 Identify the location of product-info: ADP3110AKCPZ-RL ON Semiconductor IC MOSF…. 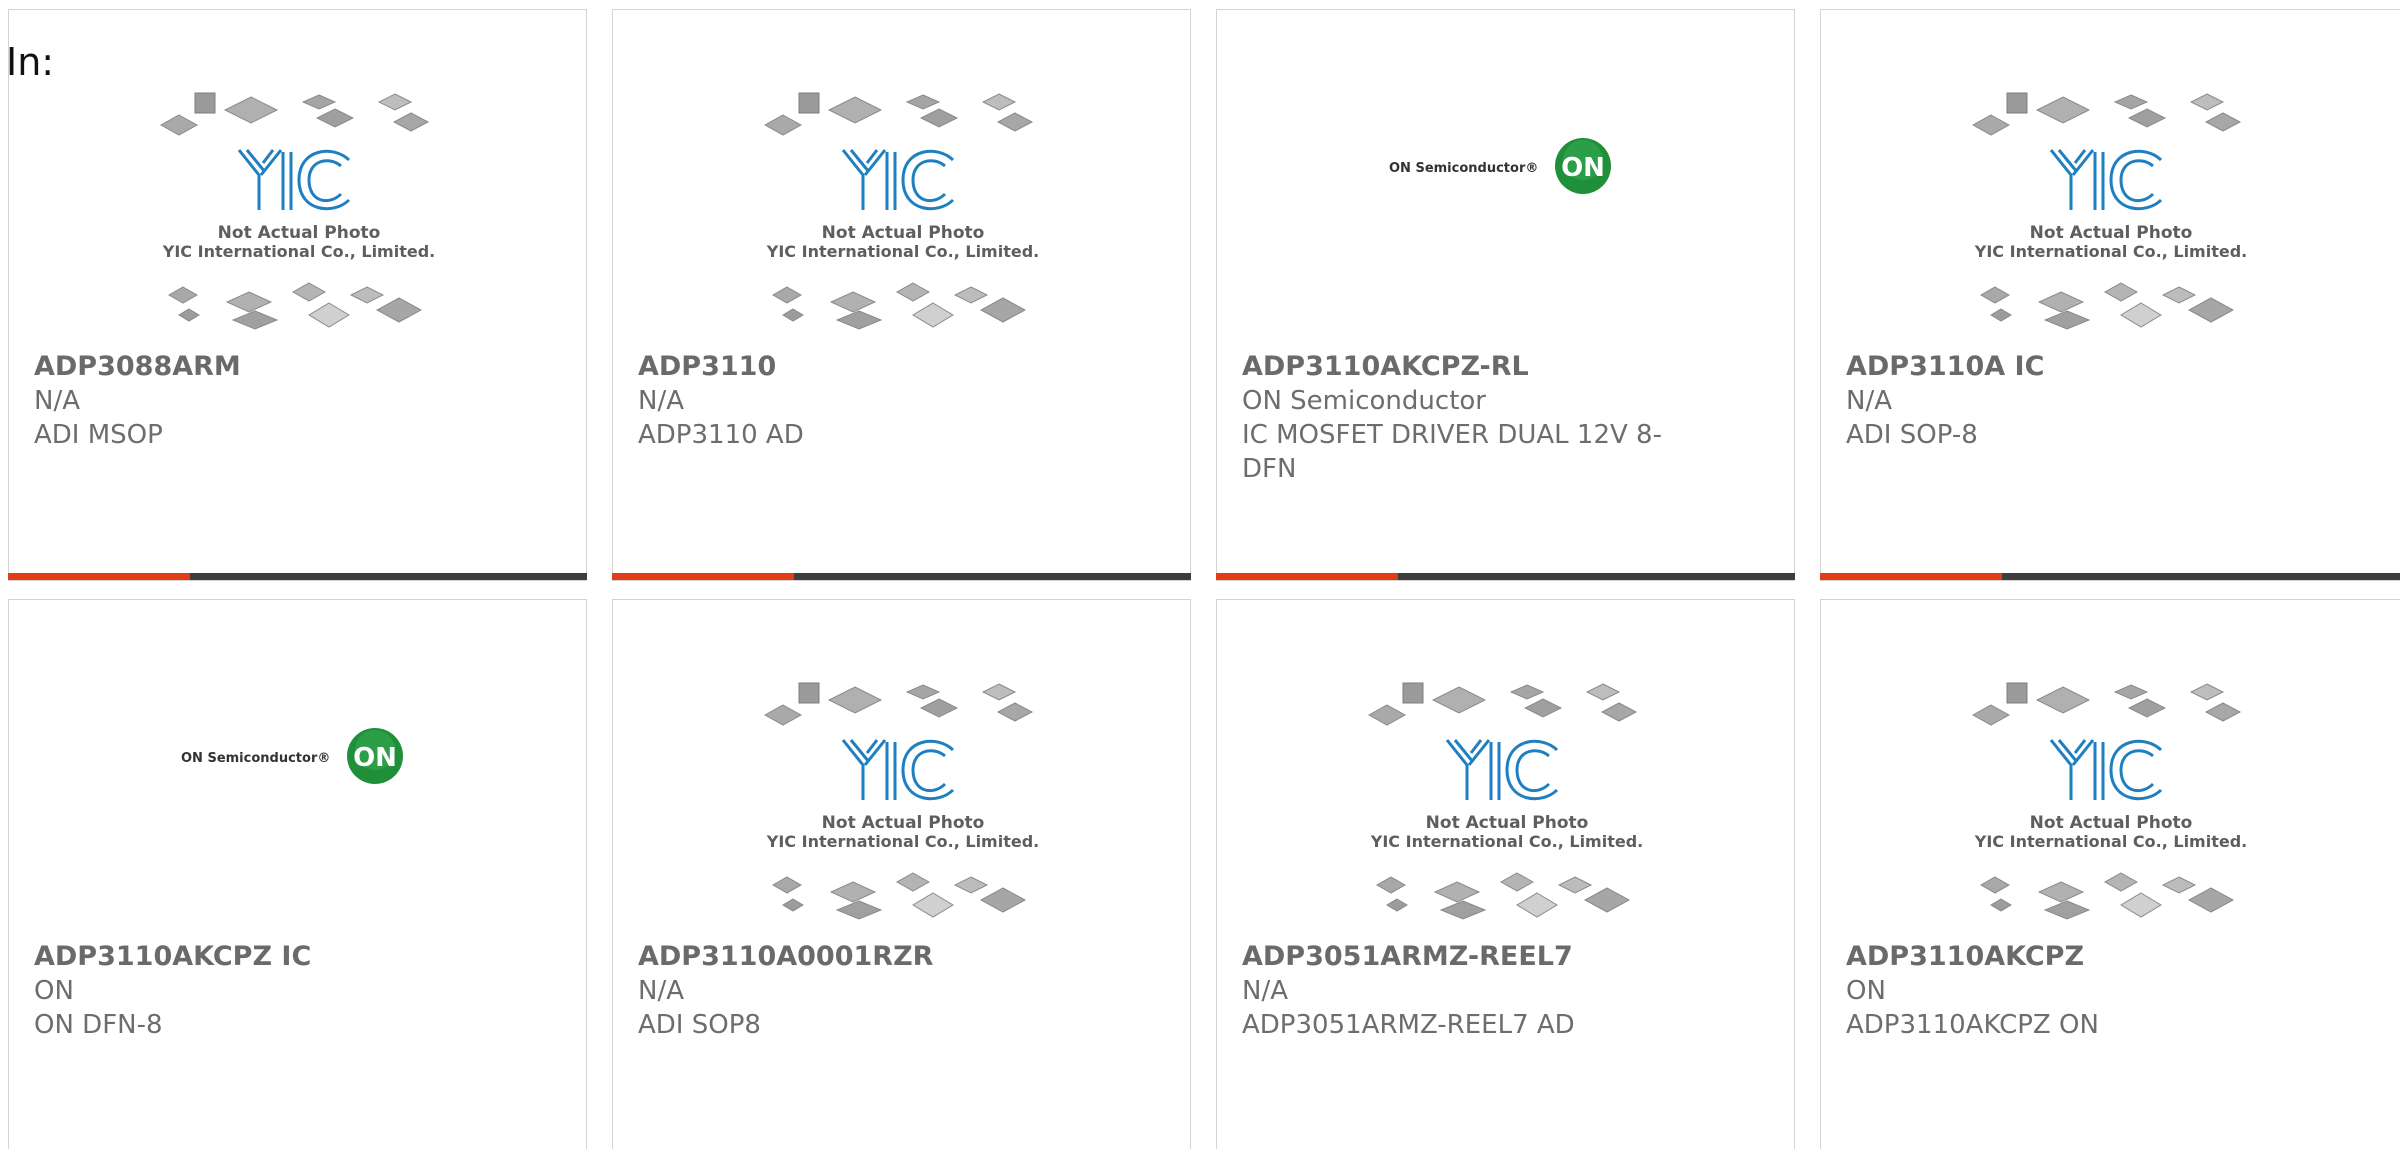
(1452, 418).